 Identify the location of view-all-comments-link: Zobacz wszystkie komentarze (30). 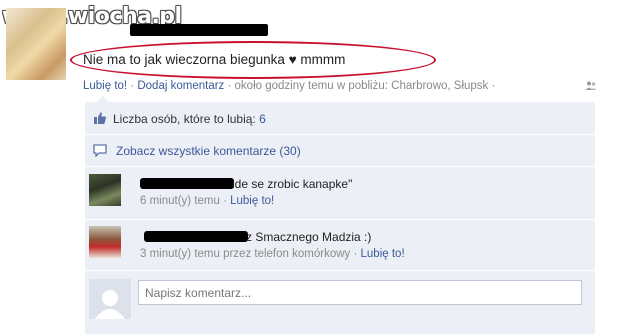
(208, 151).